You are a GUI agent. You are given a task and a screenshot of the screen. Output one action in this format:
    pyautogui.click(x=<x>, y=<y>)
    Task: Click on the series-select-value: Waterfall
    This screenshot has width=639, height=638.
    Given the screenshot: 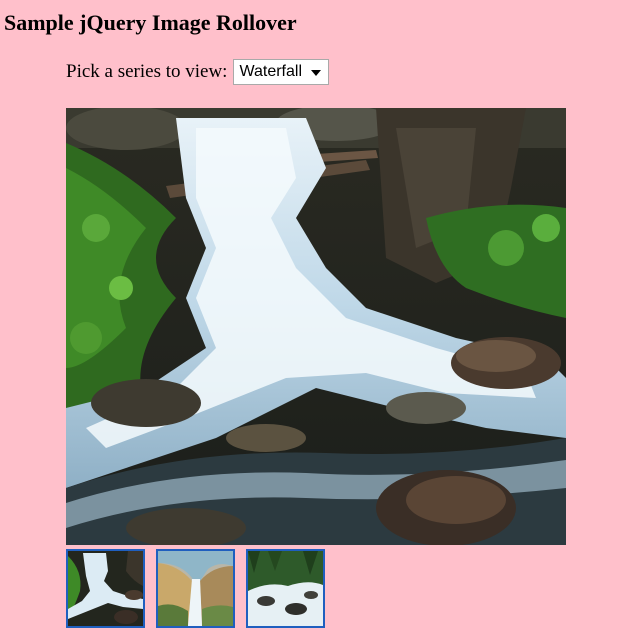 What is the action you would take?
    pyautogui.click(x=270, y=71)
    